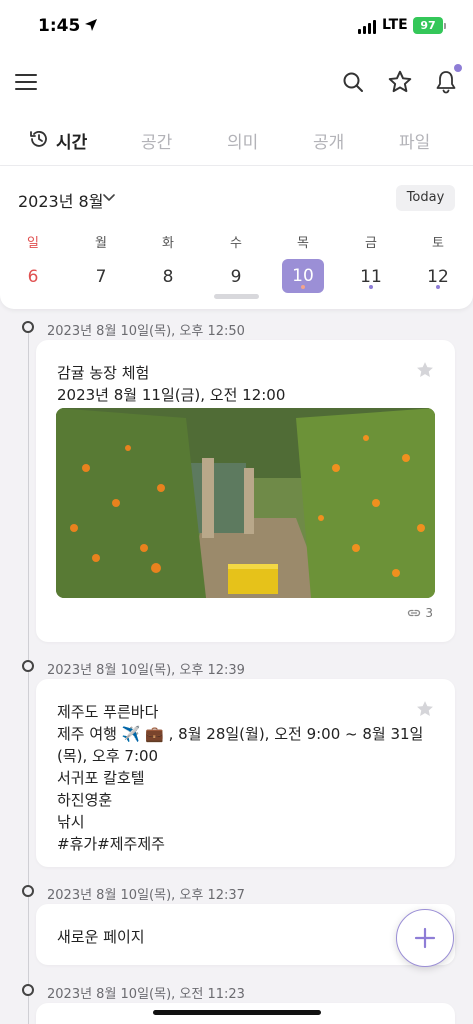  I want to click on status-time: 1:45, so click(59, 26).